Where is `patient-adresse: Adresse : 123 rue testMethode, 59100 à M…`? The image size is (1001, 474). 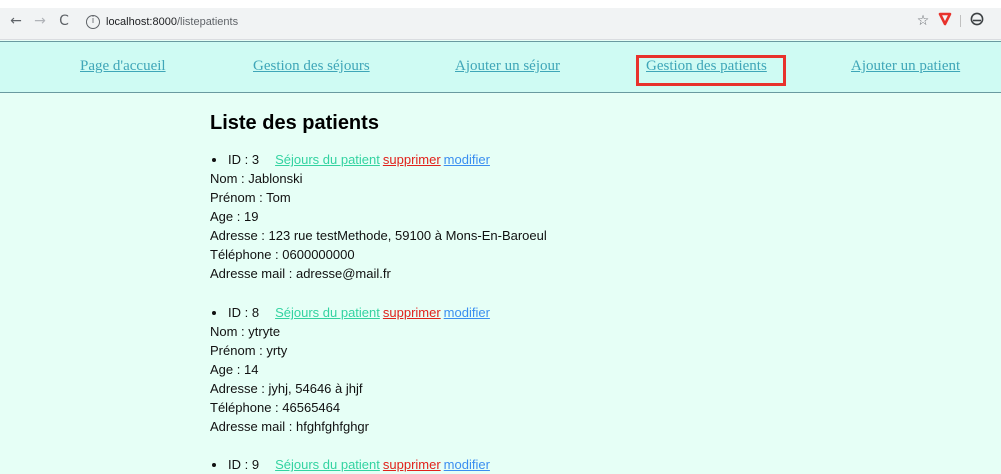
patient-adresse: Adresse : 123 rue testMethode, 59100 à M… is located at coordinates (378, 235).